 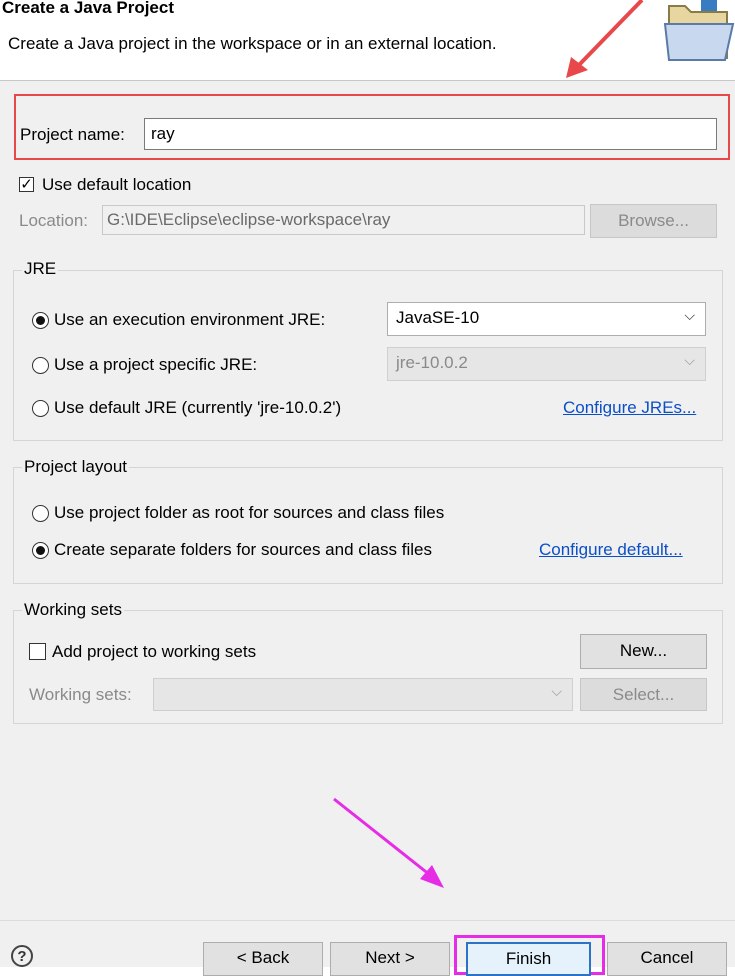 I want to click on wizard-title: Create a Java Project, so click(x=88, y=8).